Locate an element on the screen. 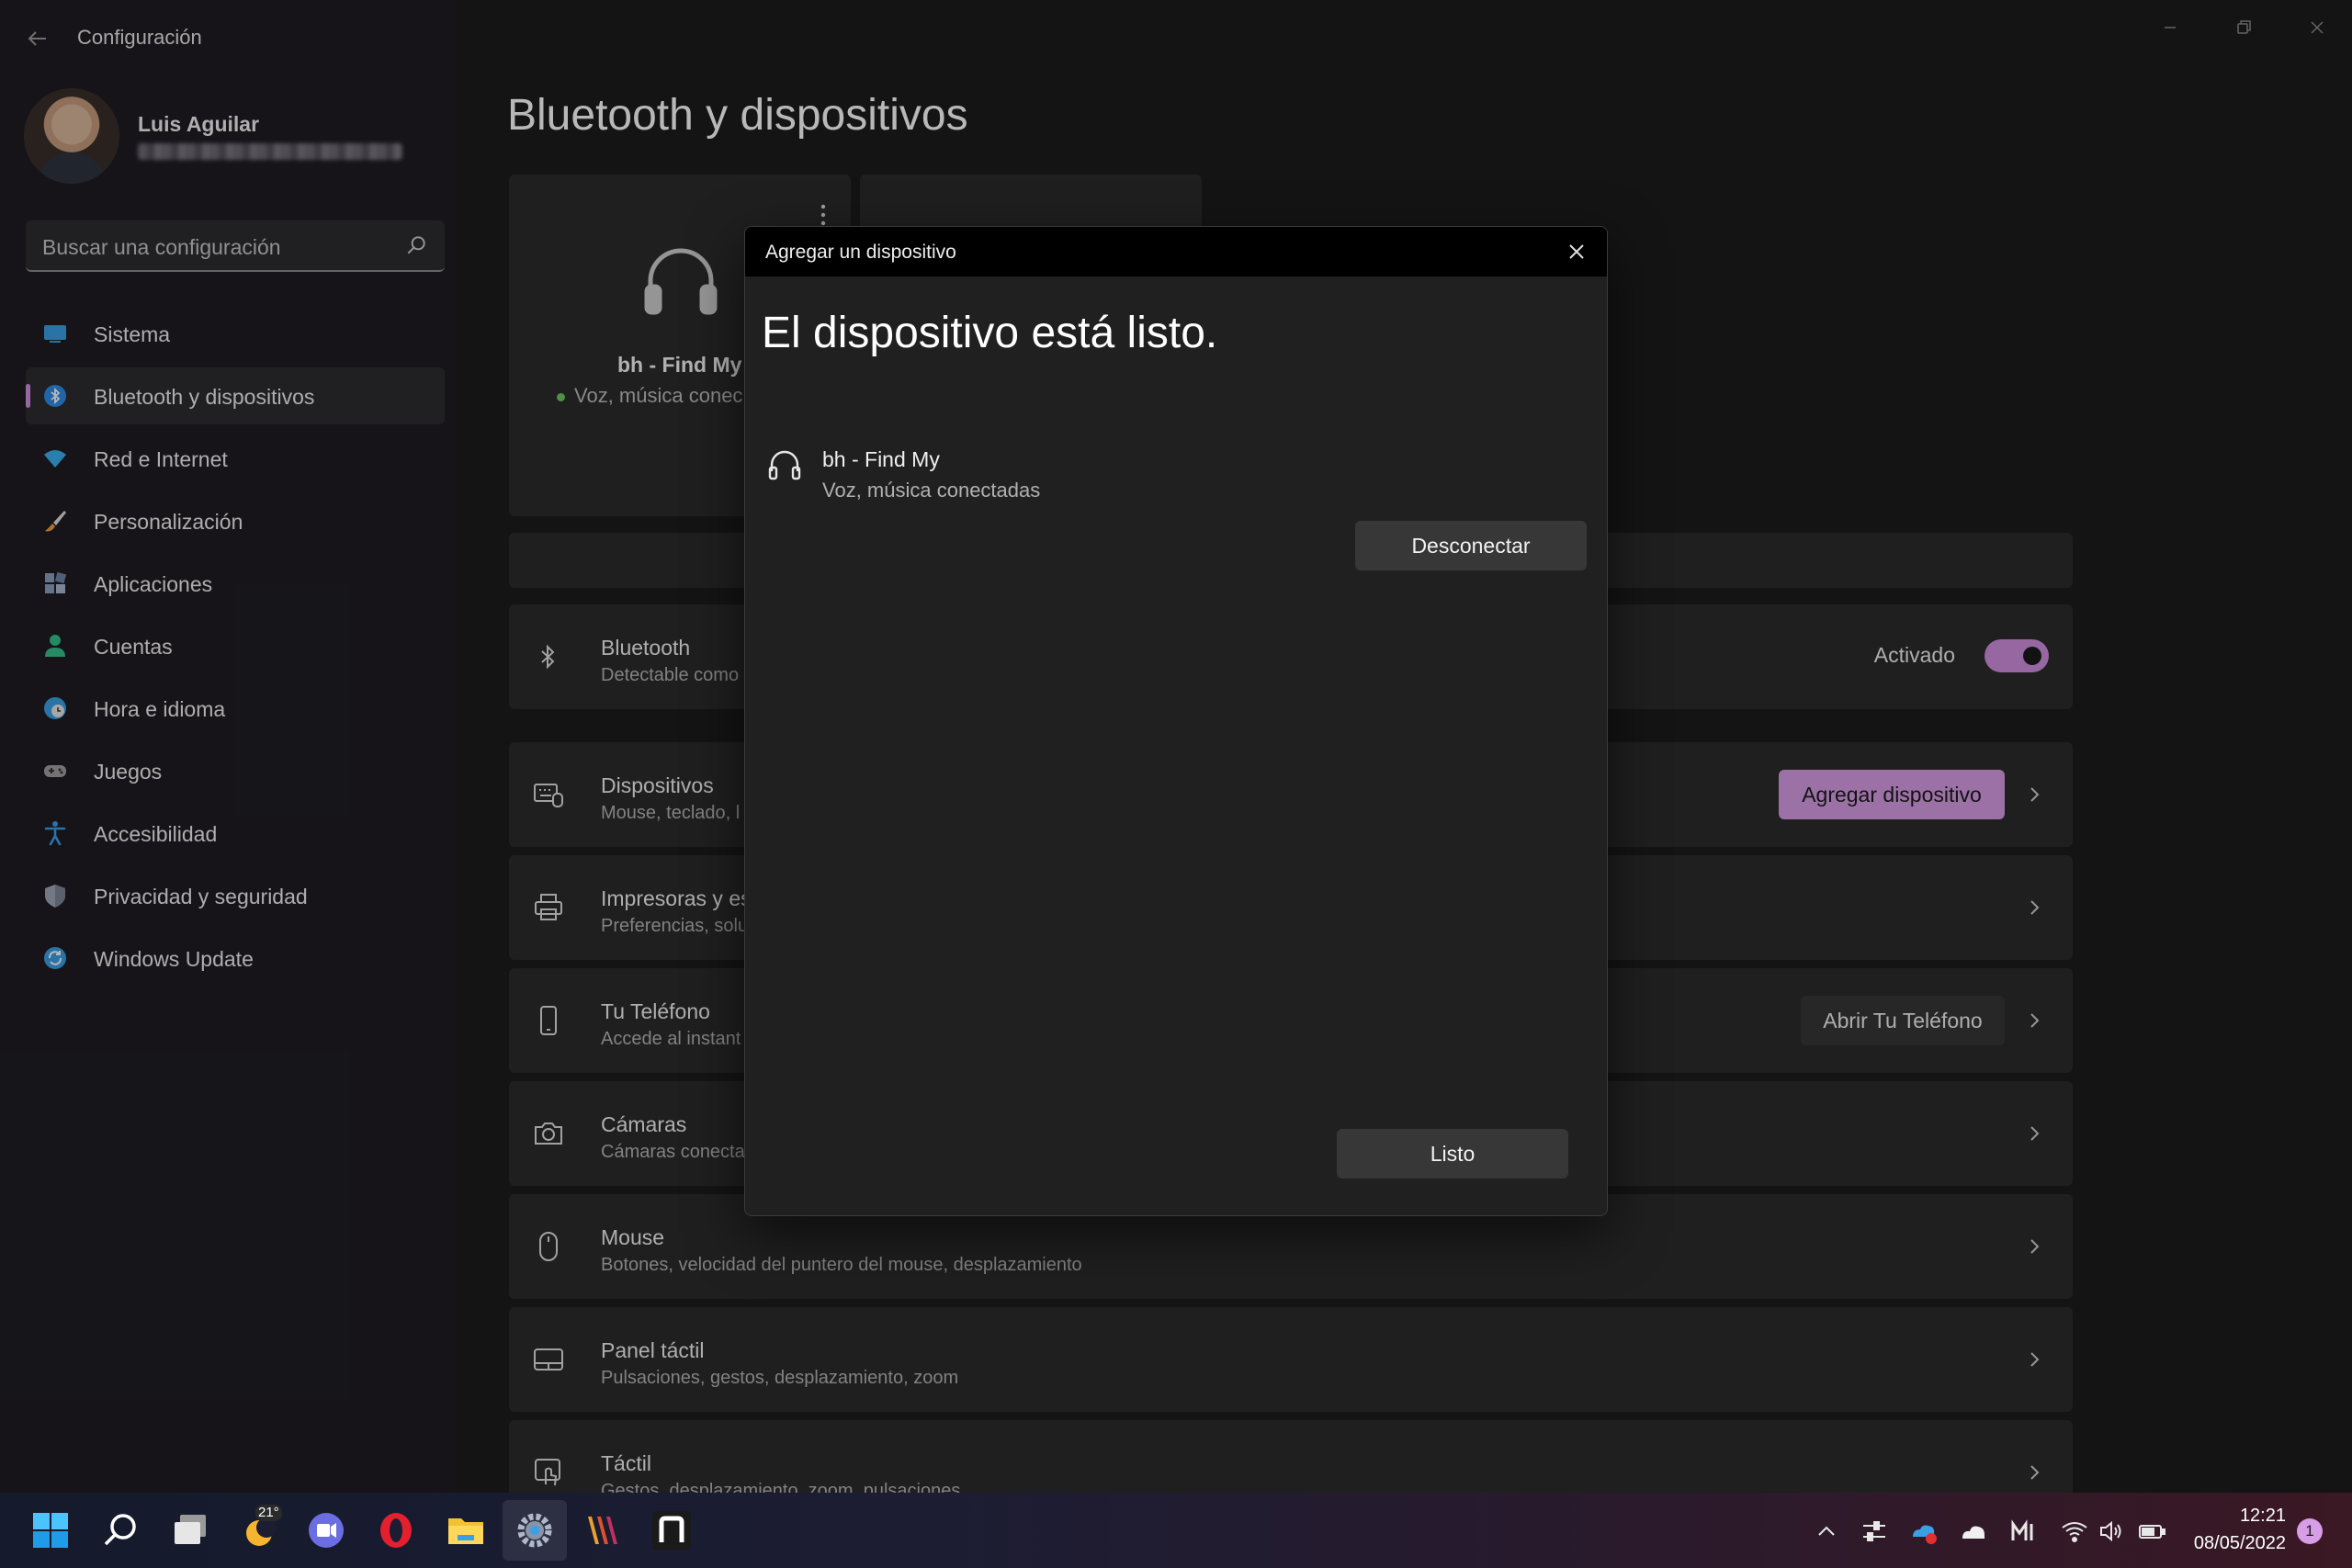 The width and height of the screenshot is (2352, 1568). volume-icon is located at coordinates (2112, 1531).